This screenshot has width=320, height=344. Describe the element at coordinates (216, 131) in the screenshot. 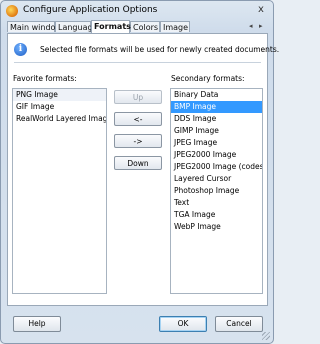

I see `list-item: GIMP Image` at that location.